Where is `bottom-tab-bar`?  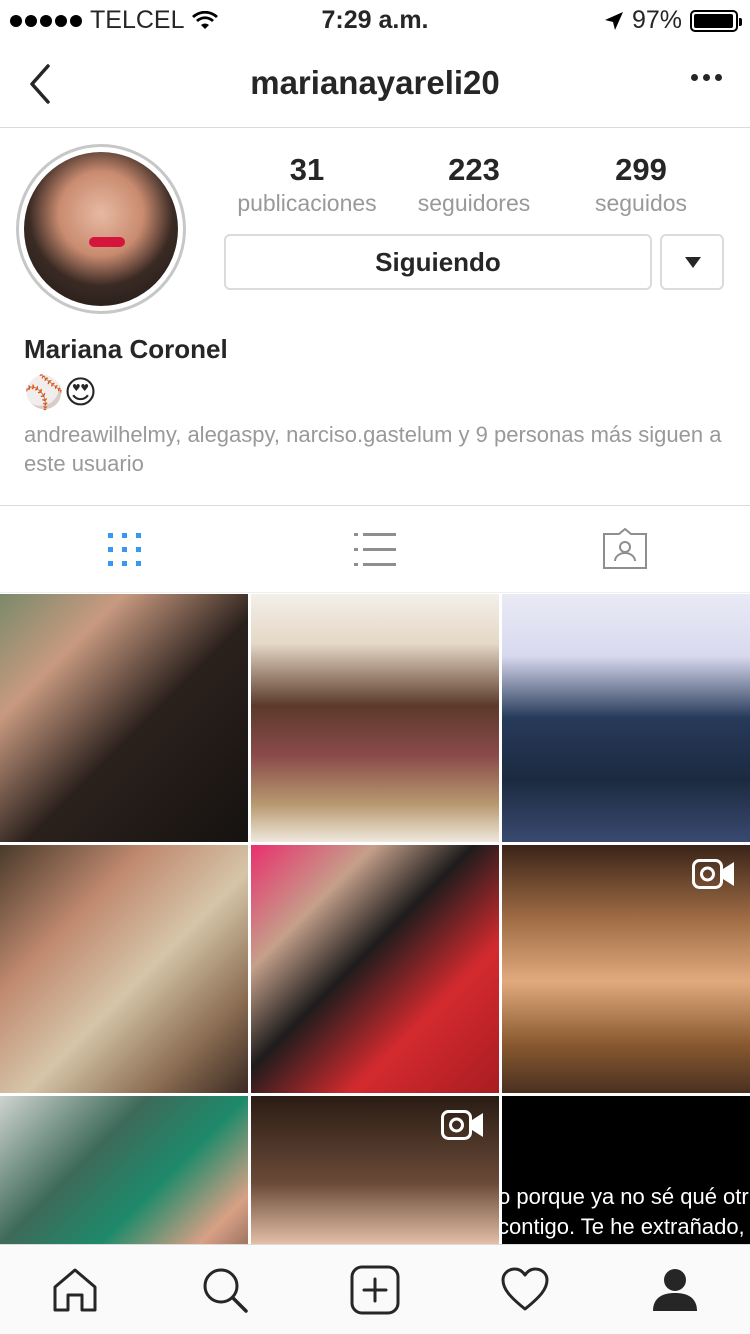 bottom-tab-bar is located at coordinates (375, 1289).